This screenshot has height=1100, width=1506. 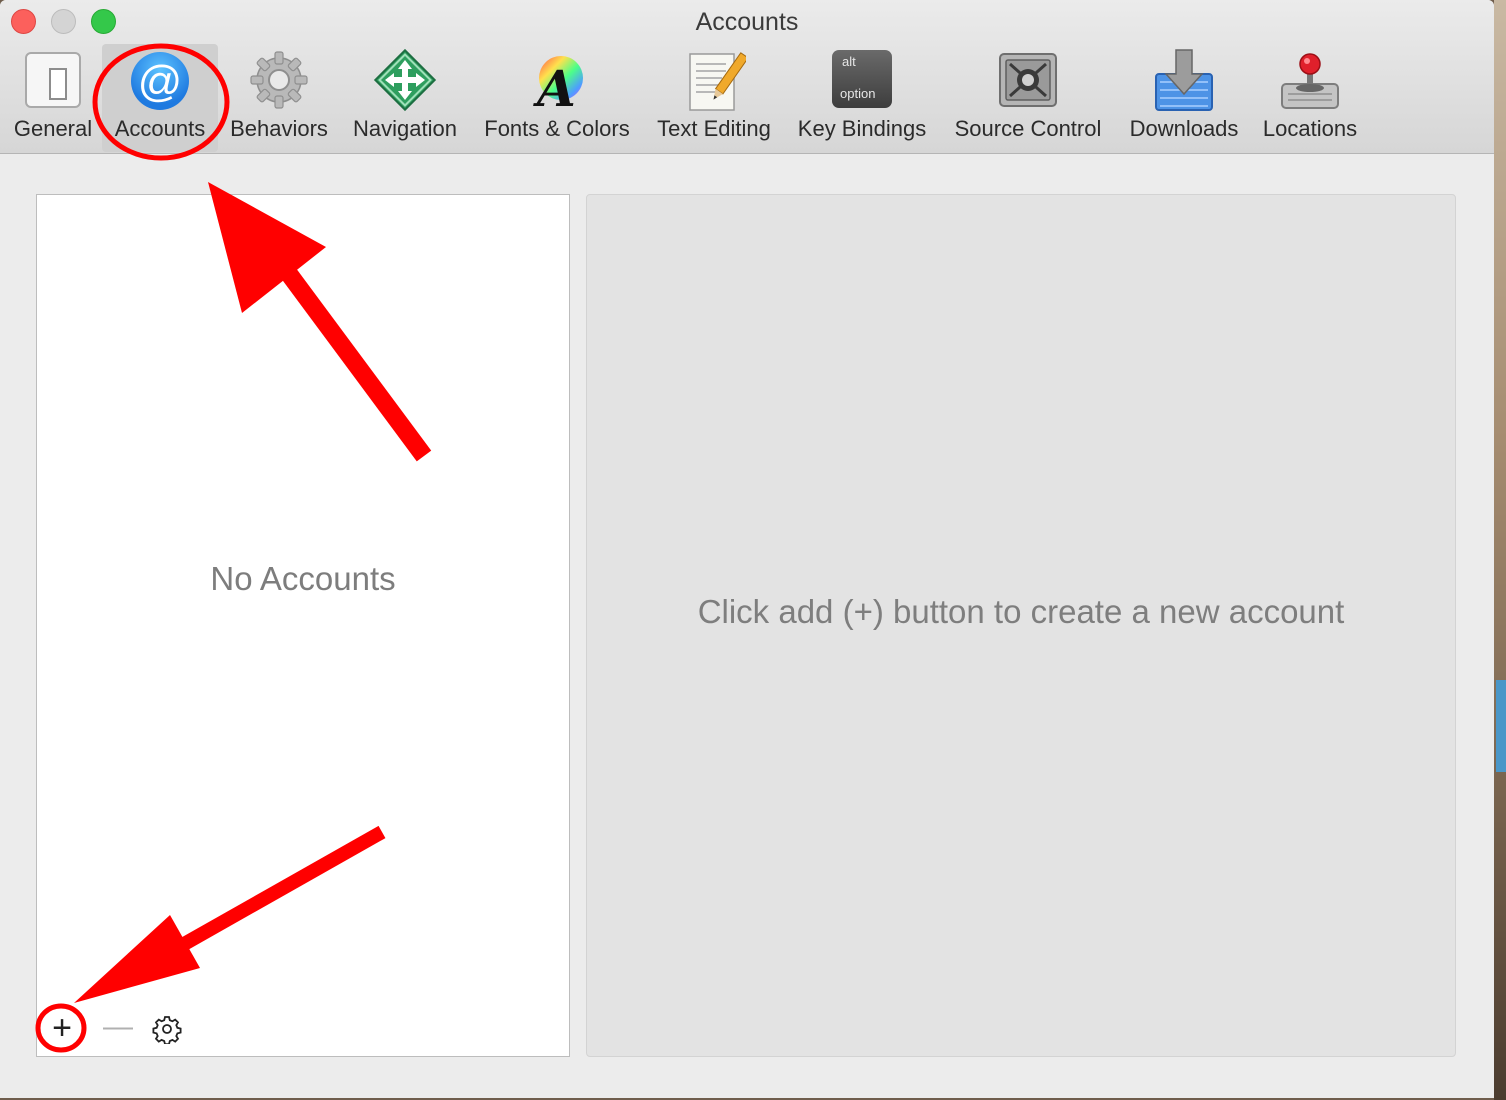 I want to click on font-color-wheel-icon: A, so click(x=558, y=84).